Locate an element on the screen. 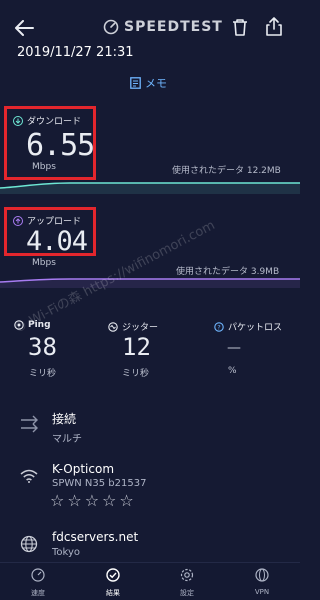  download-label: ダウンロード is located at coordinates (47, 120).